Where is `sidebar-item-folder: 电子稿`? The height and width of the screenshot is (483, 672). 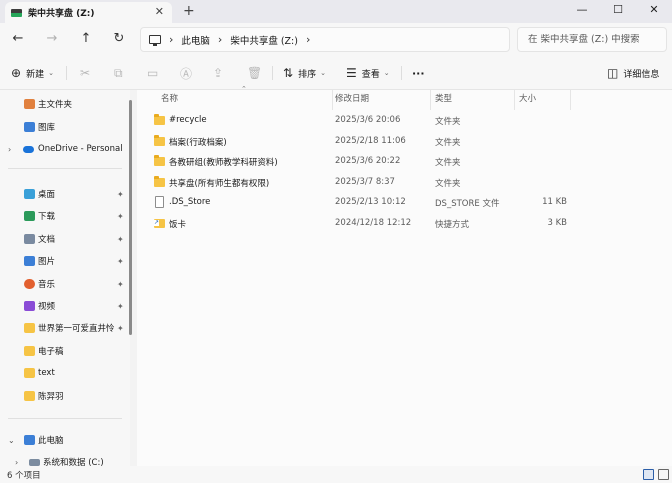
sidebar-item-folder: 电子稿 is located at coordinates (65, 351).